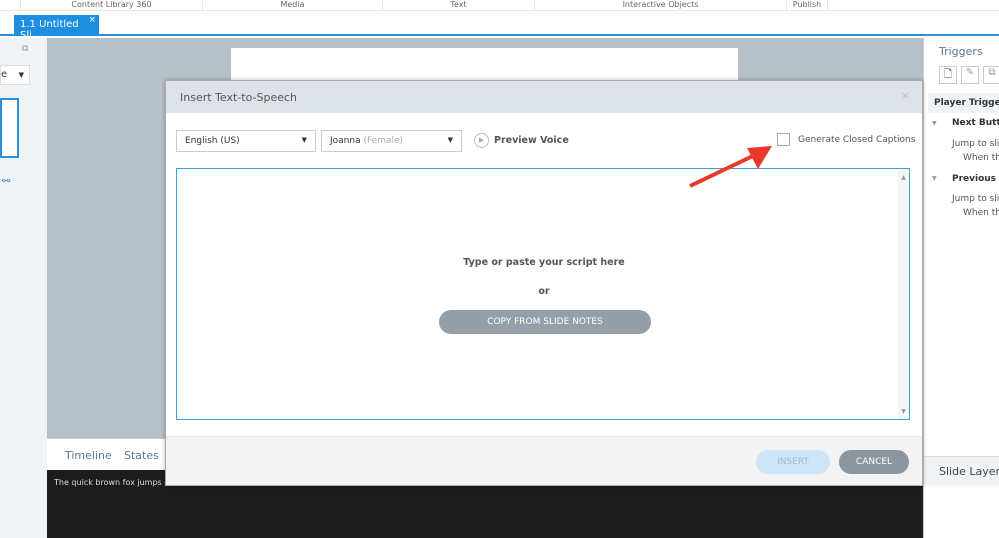 The width and height of the screenshot is (999, 538). I want to click on dropdown-text: e, so click(4, 74).